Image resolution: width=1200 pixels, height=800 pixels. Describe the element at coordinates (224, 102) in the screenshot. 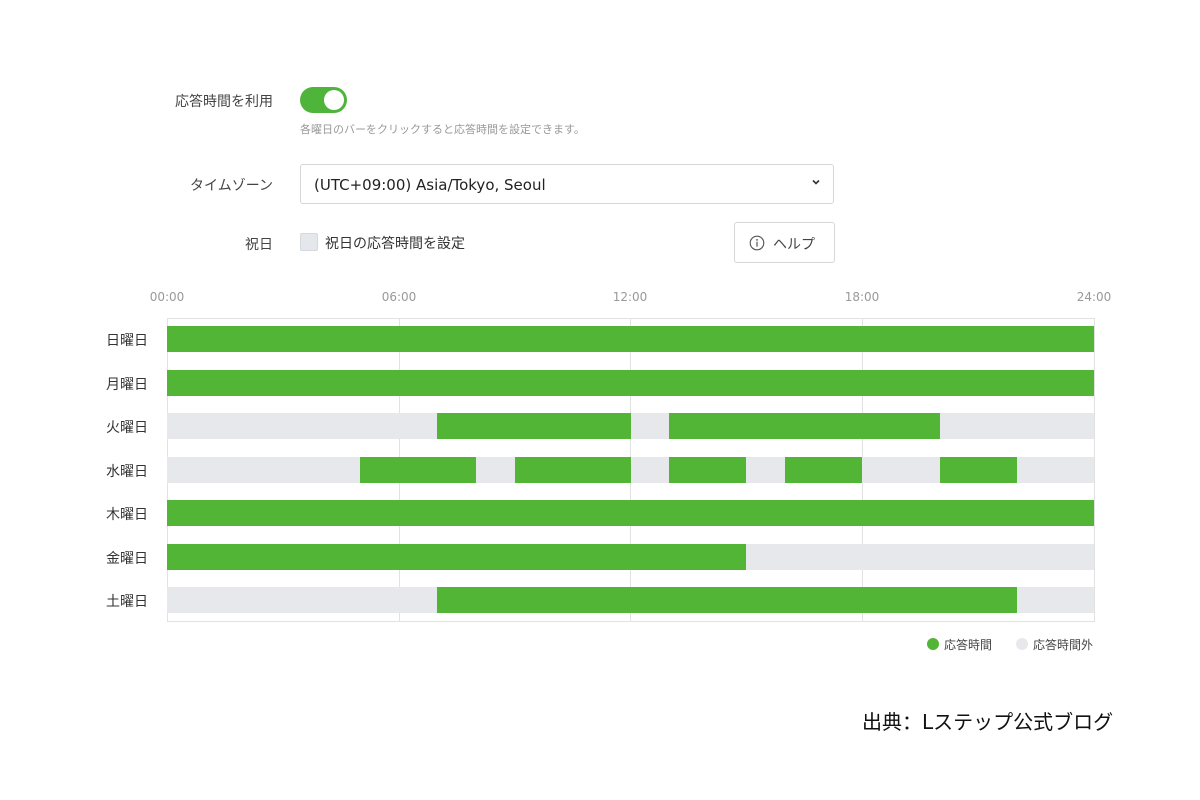

I see `response-time-label: 応答時間を利用` at that location.